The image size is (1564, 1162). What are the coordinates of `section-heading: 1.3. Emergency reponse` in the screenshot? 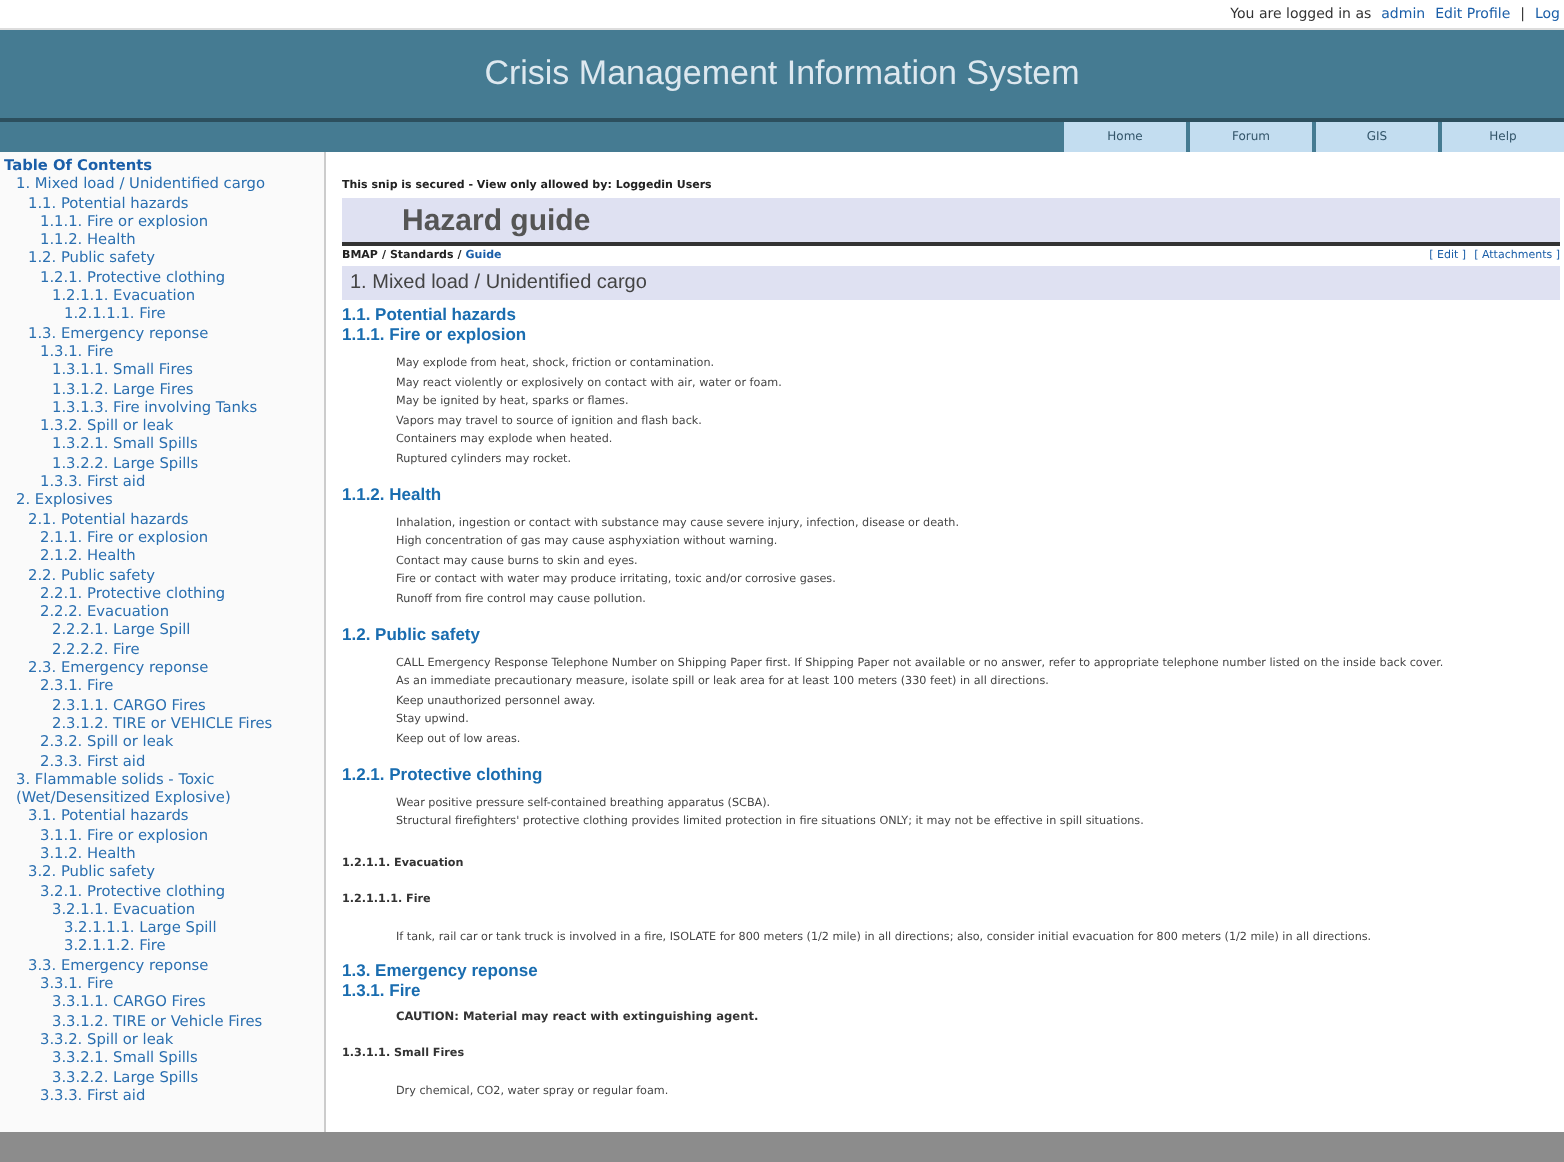 It's located at (440, 970).